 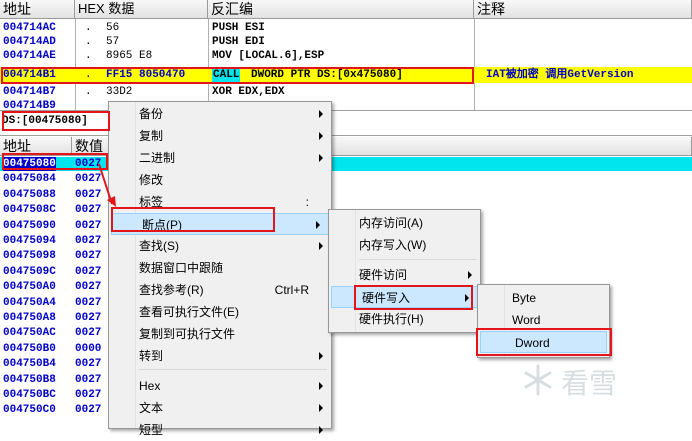 I want to click on column-header-hex: HEX 数据, so click(x=141, y=9).